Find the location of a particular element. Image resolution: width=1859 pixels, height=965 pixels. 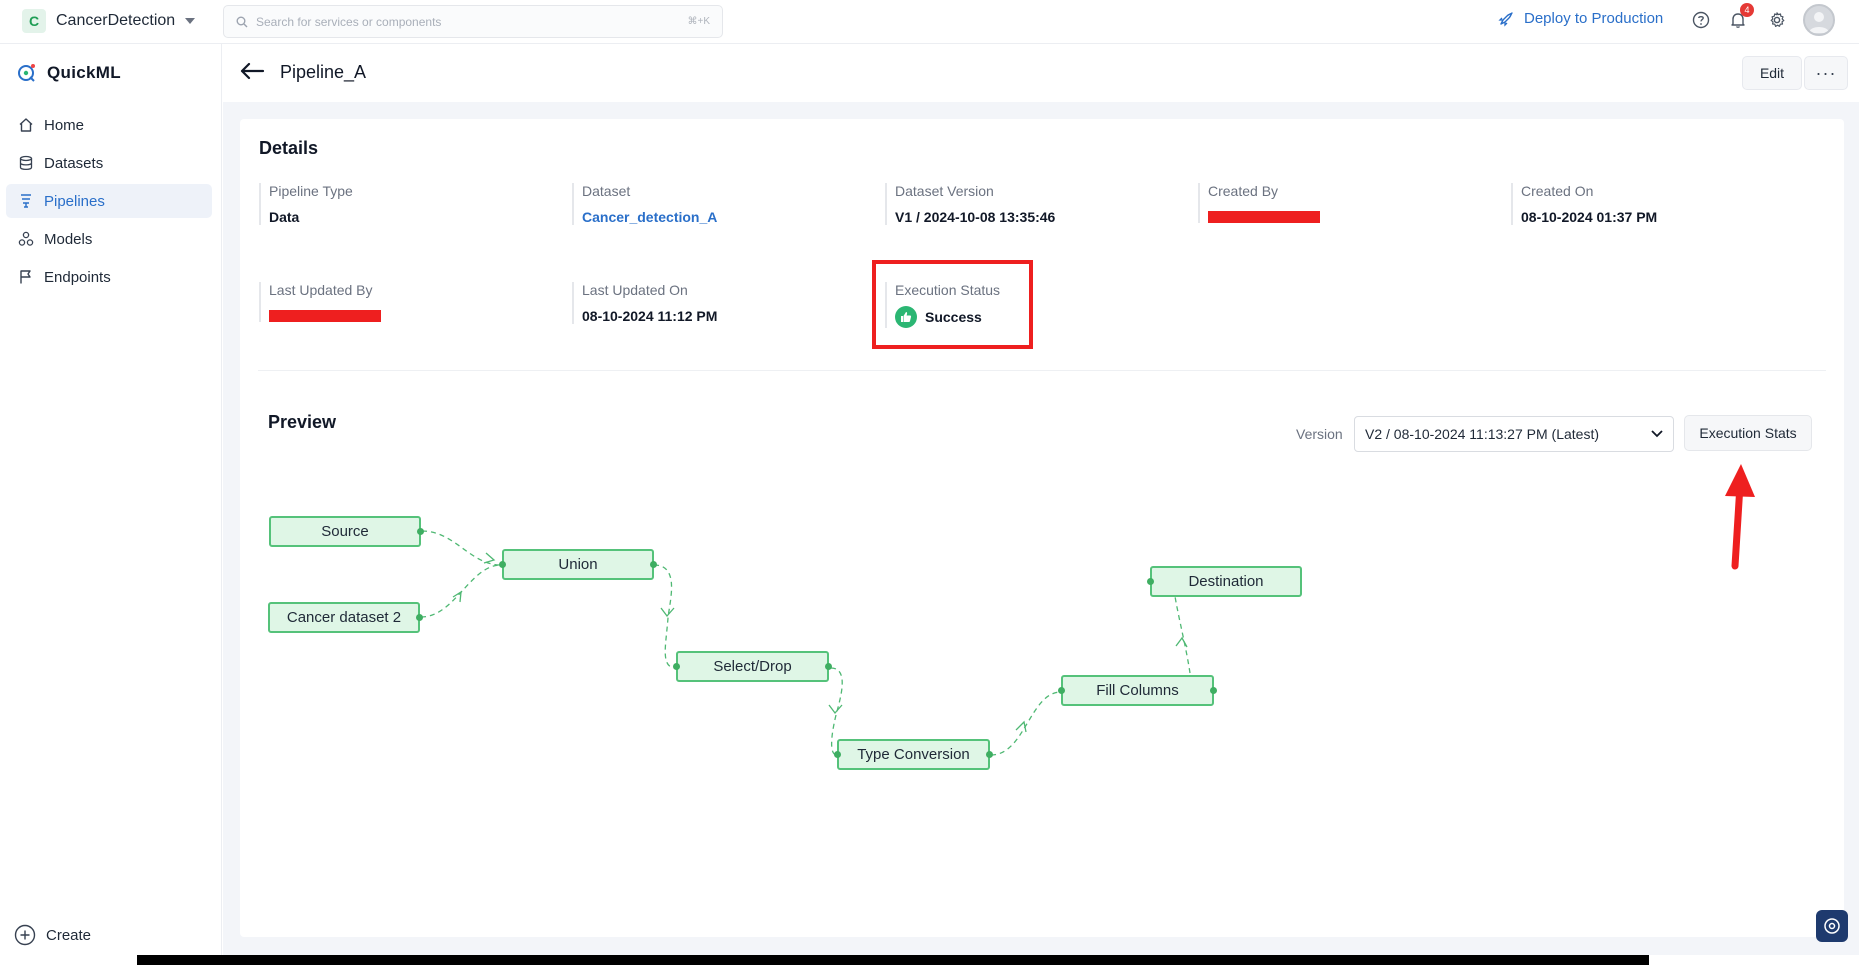

node-destination: Destination is located at coordinates (1224, 581).